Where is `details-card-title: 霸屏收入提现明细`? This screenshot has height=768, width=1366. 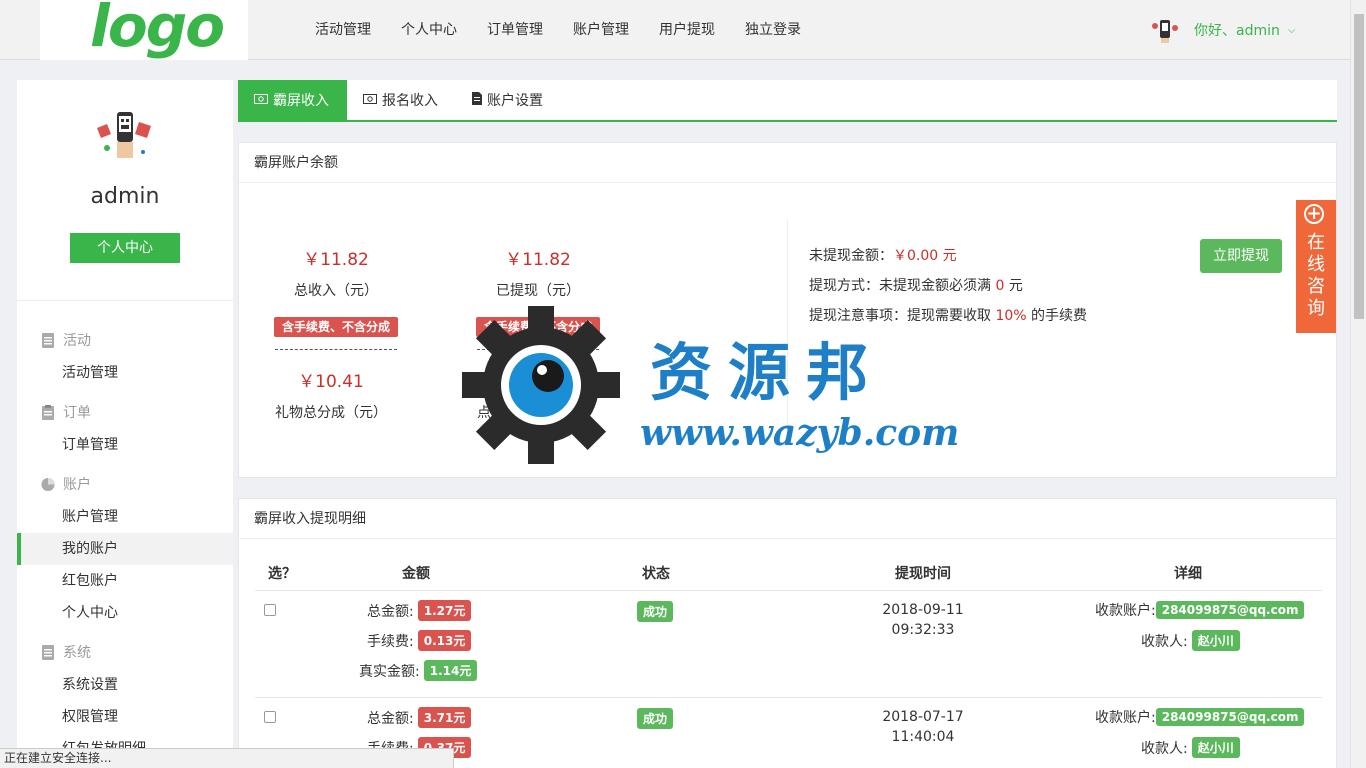
details-card-title: 霸屏收入提现明细 is located at coordinates (787, 519).